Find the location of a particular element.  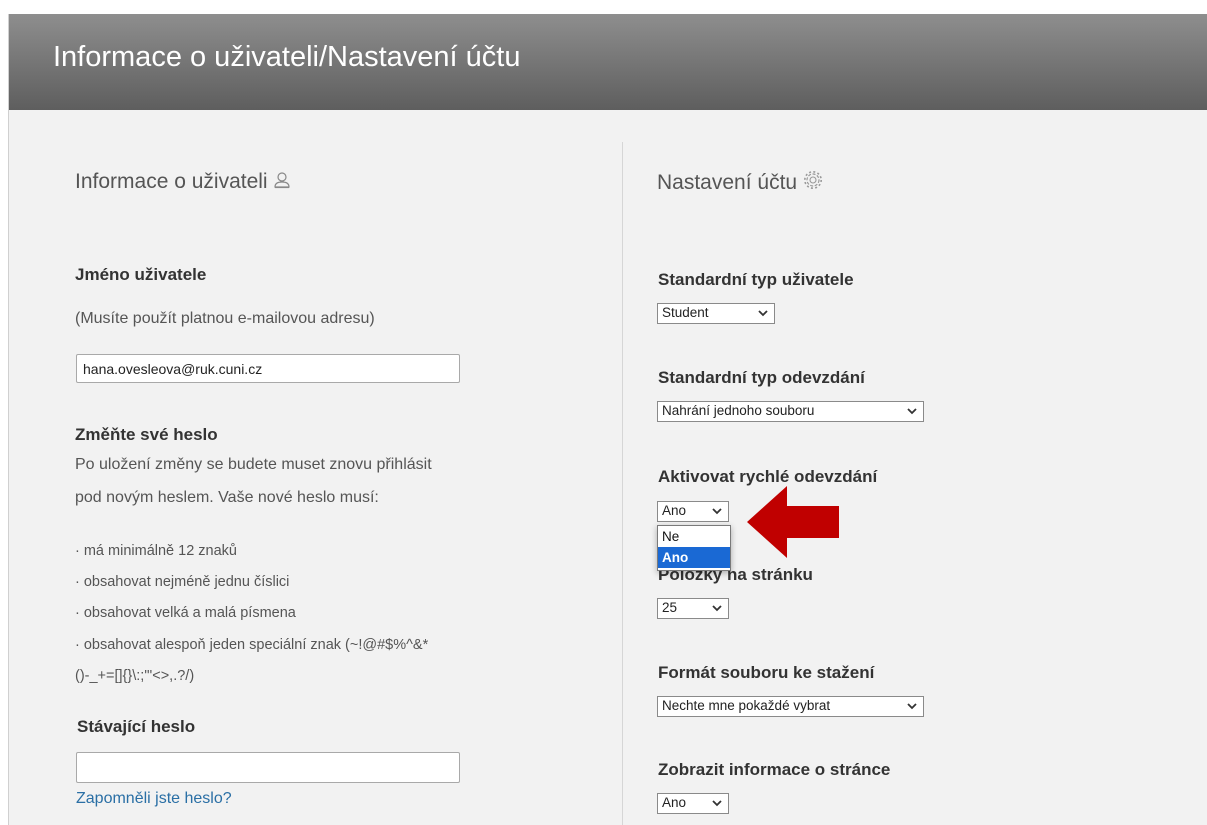

change-password-heading: Změňte své heslo is located at coordinates (146, 434).